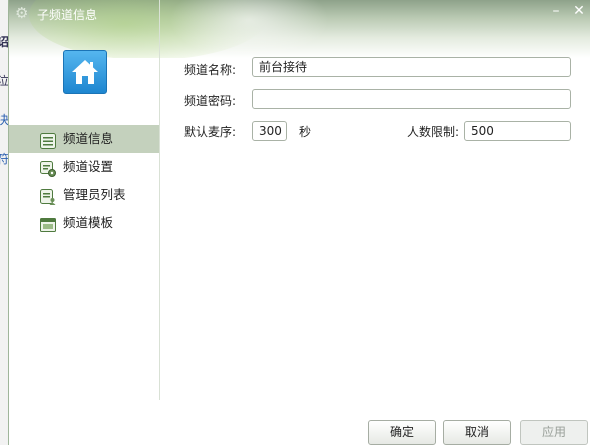 This screenshot has width=590, height=445. Describe the element at coordinates (88, 166) in the screenshot. I see `sidebar-item-label: 频道设置` at that location.